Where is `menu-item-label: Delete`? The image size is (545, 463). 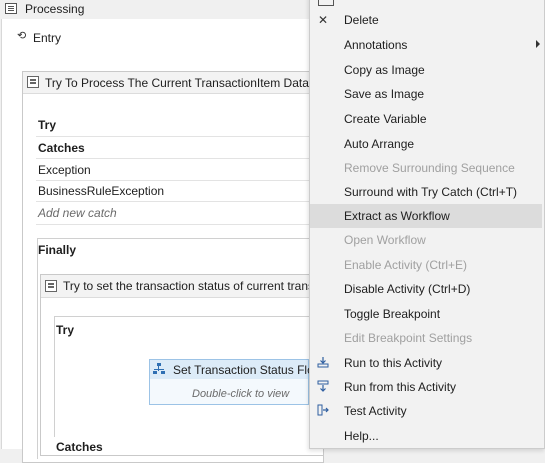 menu-item-label: Delete is located at coordinates (361, 20).